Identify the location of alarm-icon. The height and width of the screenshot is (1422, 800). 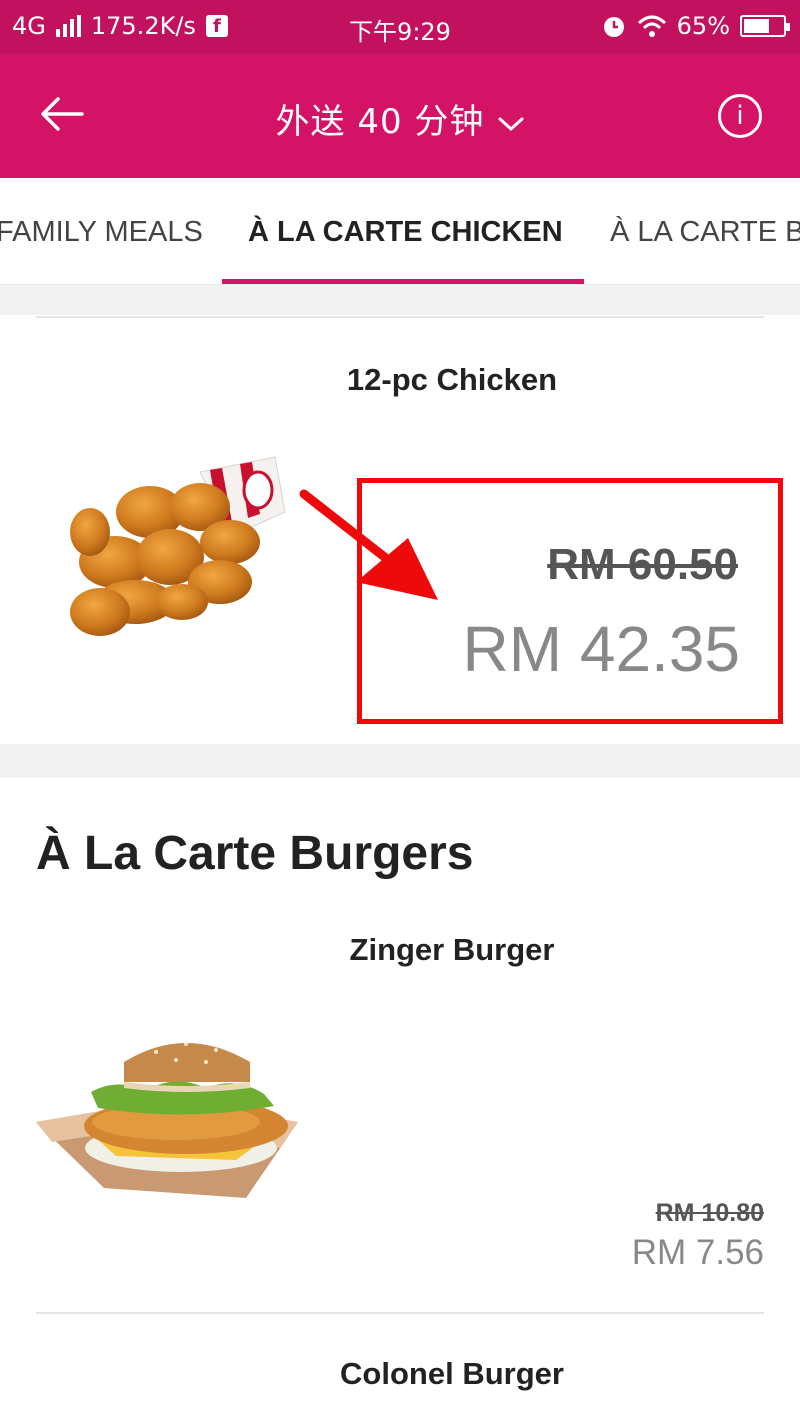
(613, 27).